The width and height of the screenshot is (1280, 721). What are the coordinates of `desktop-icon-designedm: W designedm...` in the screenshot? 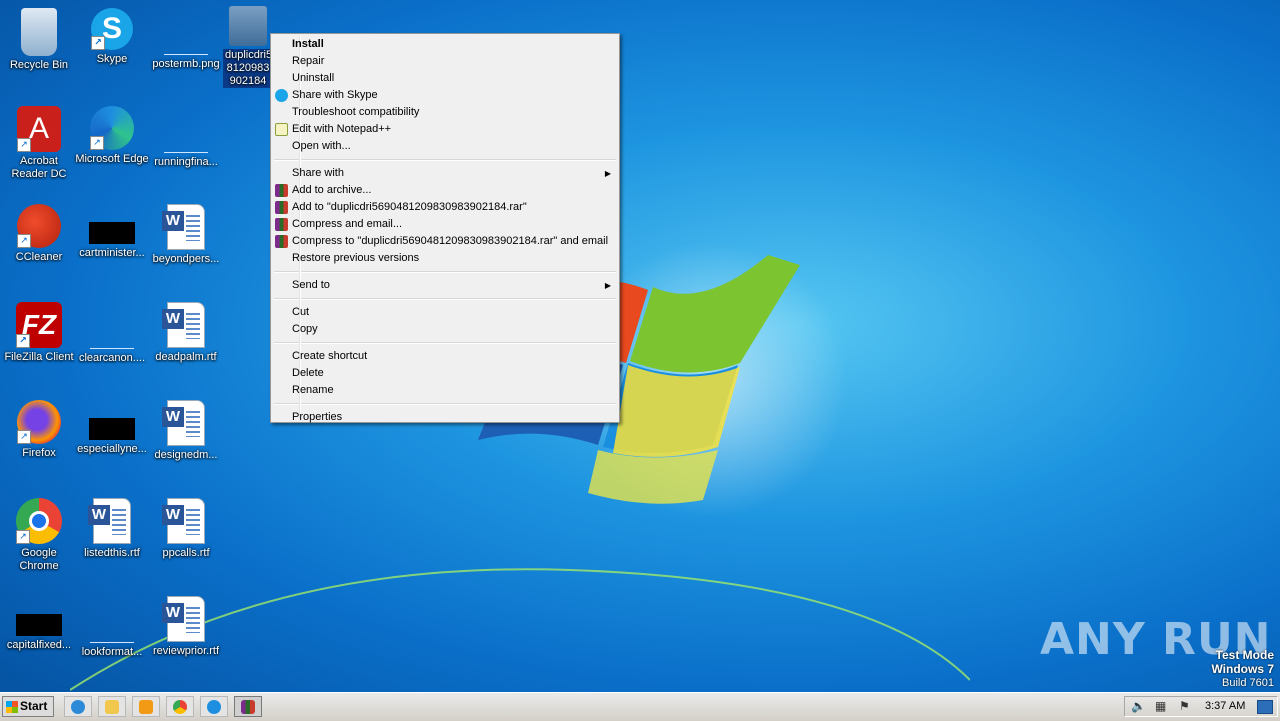 It's located at (186, 431).